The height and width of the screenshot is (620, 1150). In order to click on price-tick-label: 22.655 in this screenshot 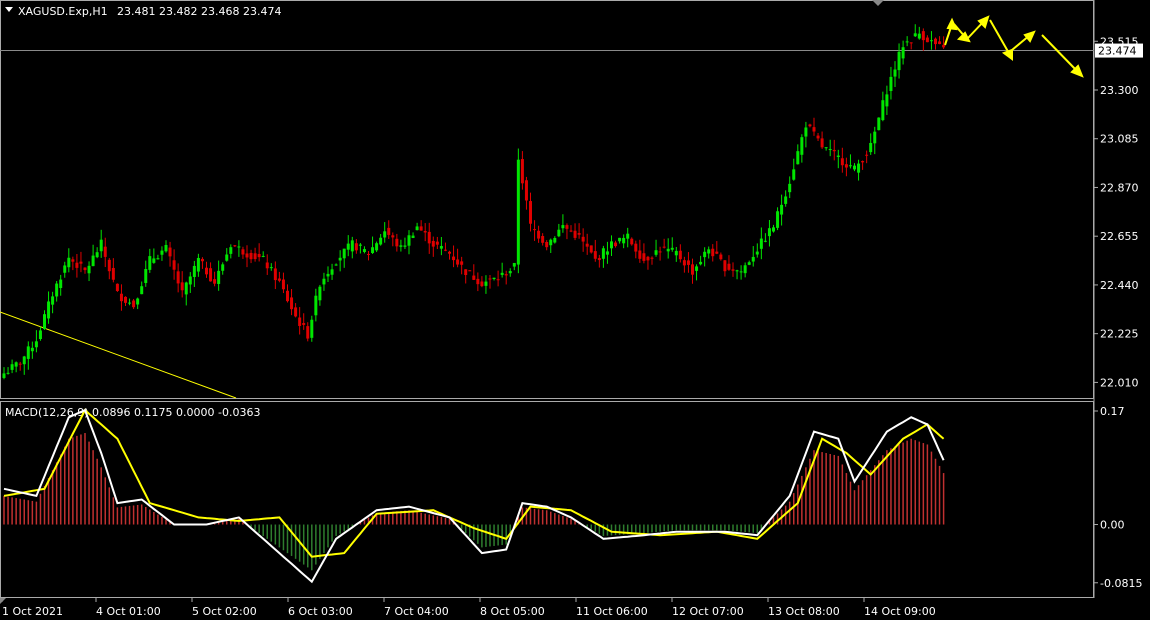, I will do `click(1119, 236)`.